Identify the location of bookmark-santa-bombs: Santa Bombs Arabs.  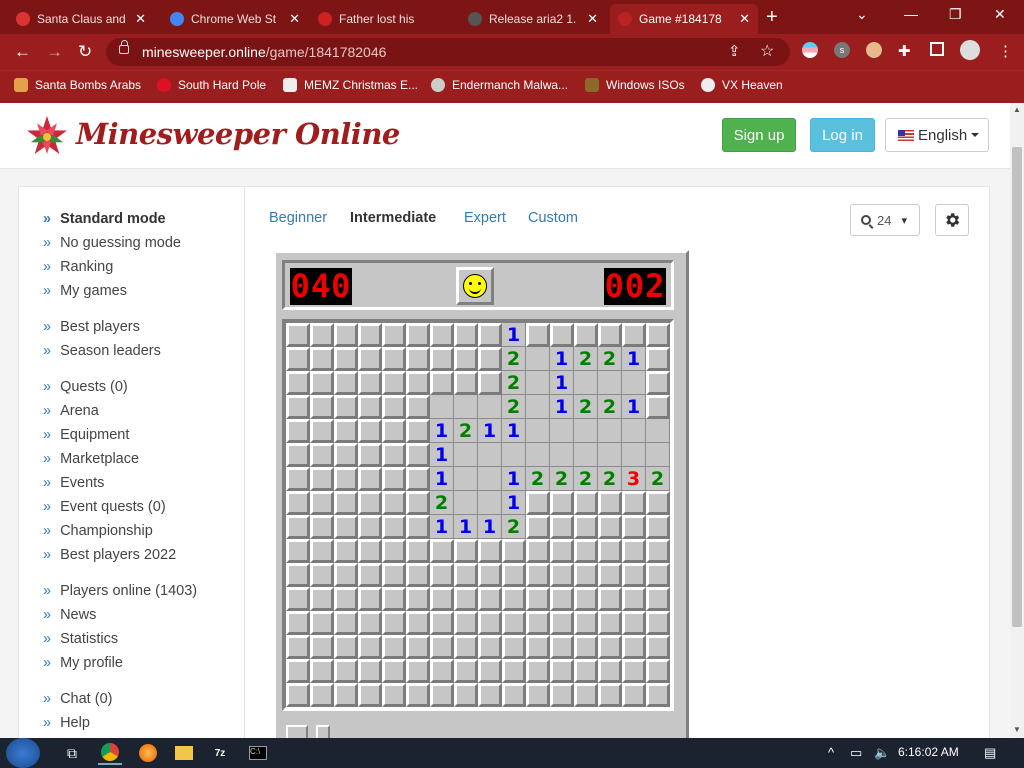
(77, 85).